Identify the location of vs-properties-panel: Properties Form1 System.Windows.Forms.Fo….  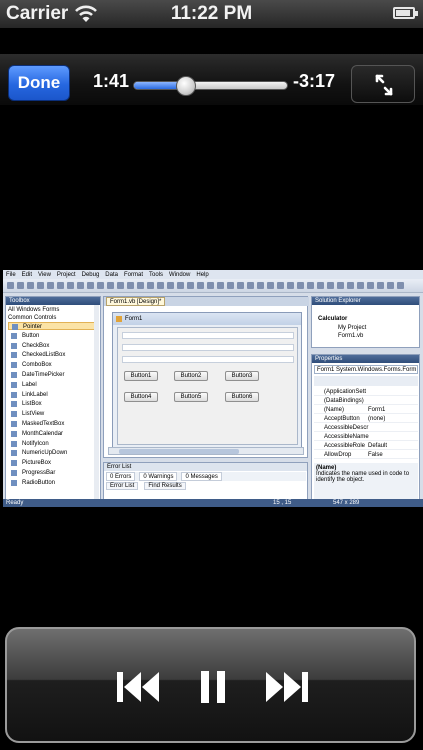
(365, 427).